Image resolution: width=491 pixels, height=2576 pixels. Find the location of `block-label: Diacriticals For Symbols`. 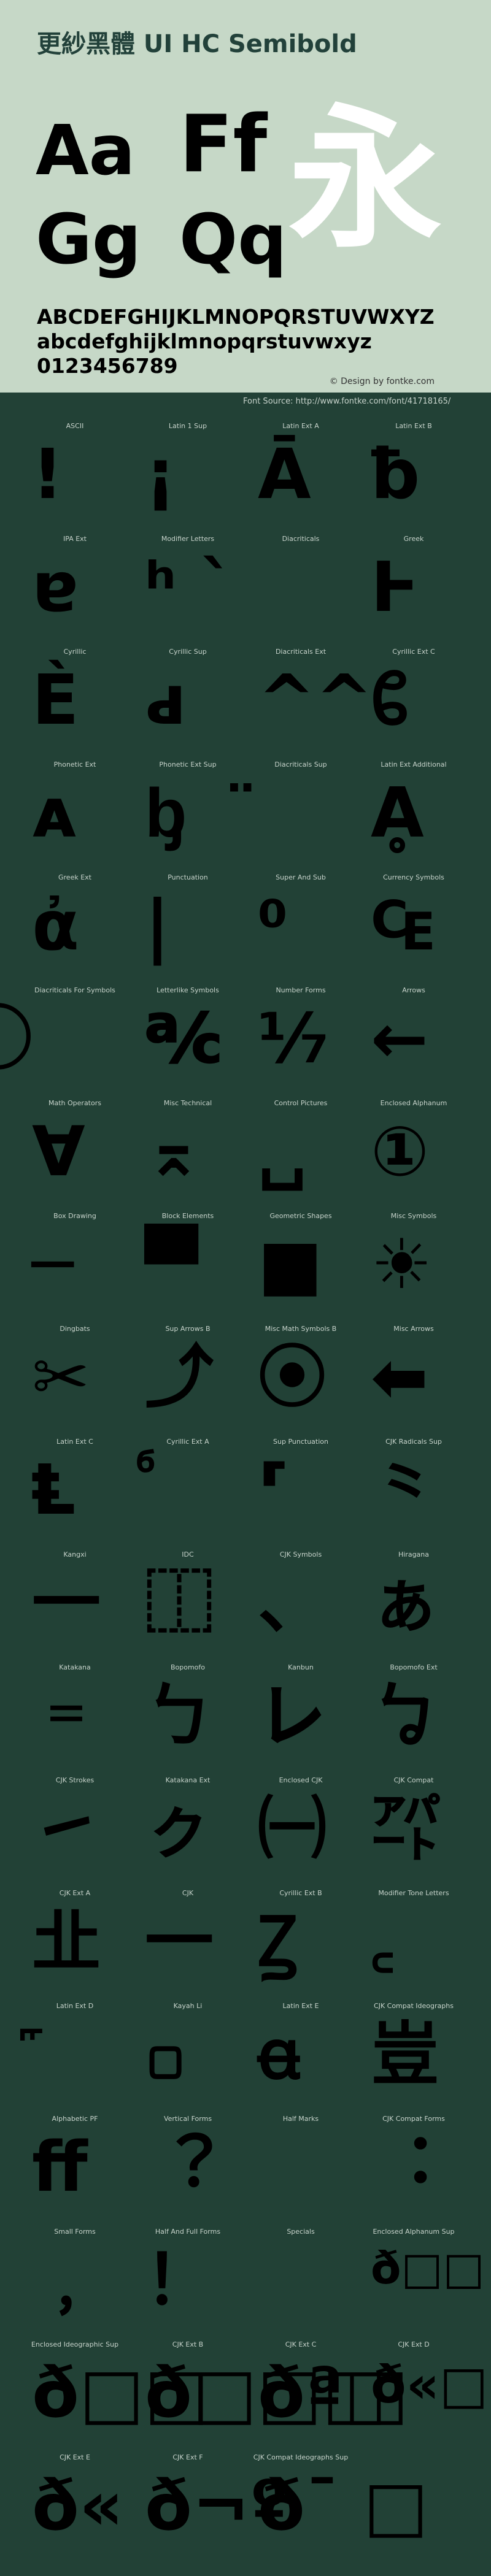

block-label: Diacriticals For Symbols is located at coordinates (74, 990).